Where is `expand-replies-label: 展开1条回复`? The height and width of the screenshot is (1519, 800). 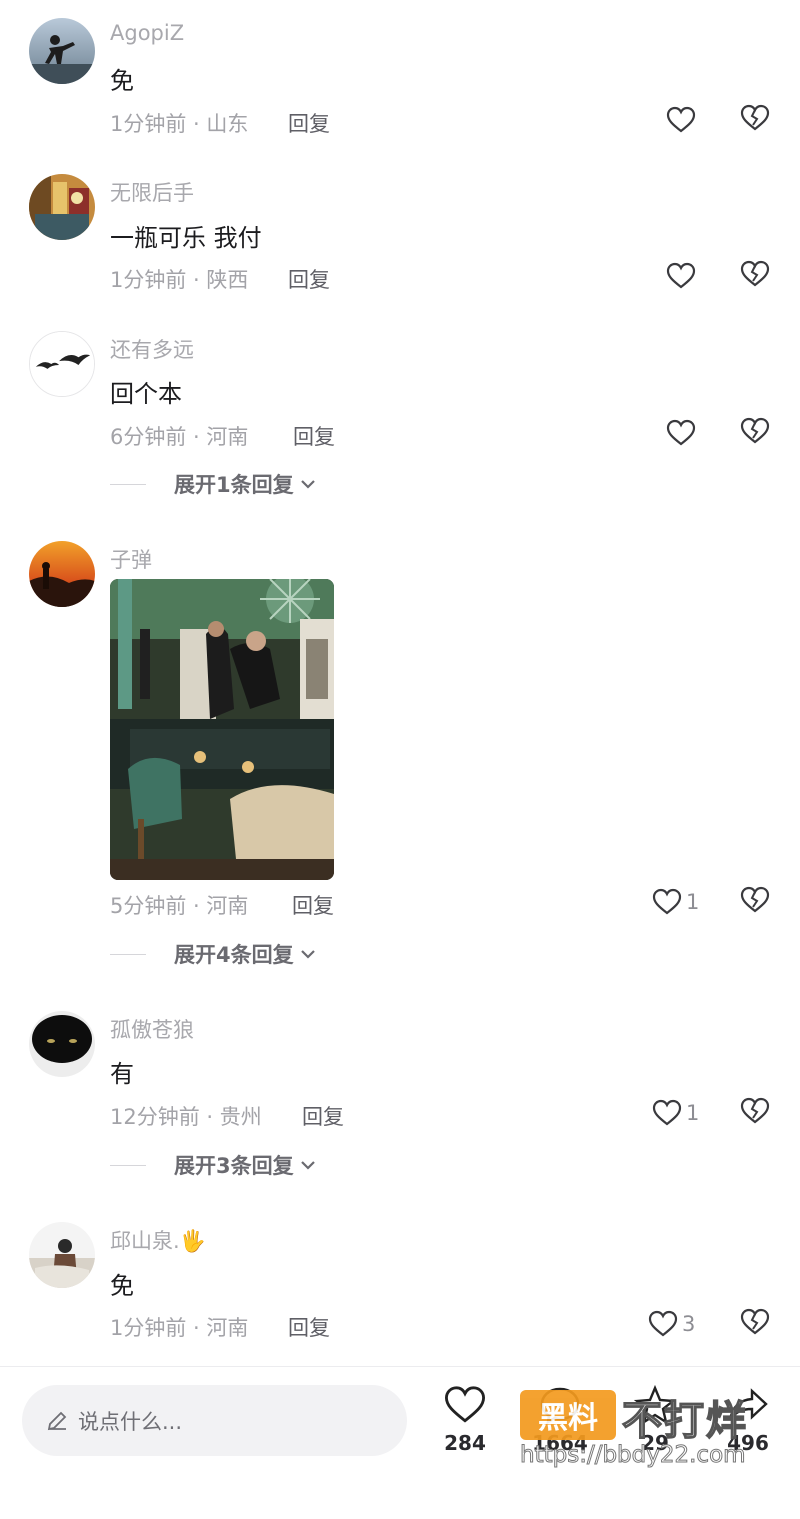
expand-replies-label: 展开1条回复 is located at coordinates (234, 485).